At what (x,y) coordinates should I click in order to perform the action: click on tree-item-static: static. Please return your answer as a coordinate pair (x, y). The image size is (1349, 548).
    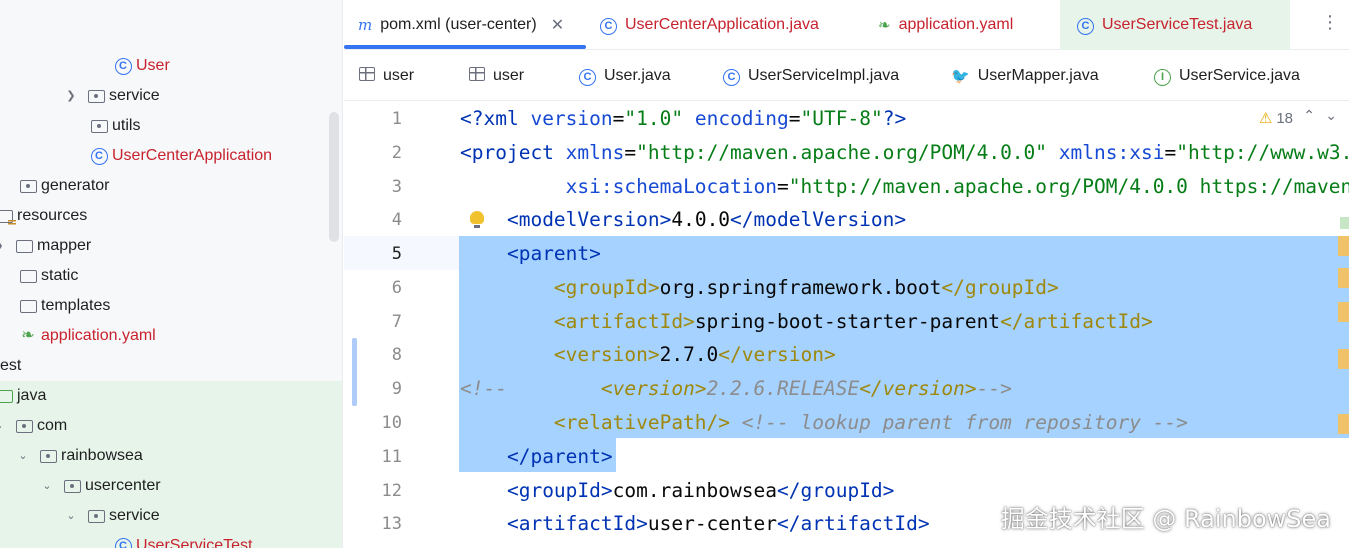
    Looking at the image, I should click on (171, 276).